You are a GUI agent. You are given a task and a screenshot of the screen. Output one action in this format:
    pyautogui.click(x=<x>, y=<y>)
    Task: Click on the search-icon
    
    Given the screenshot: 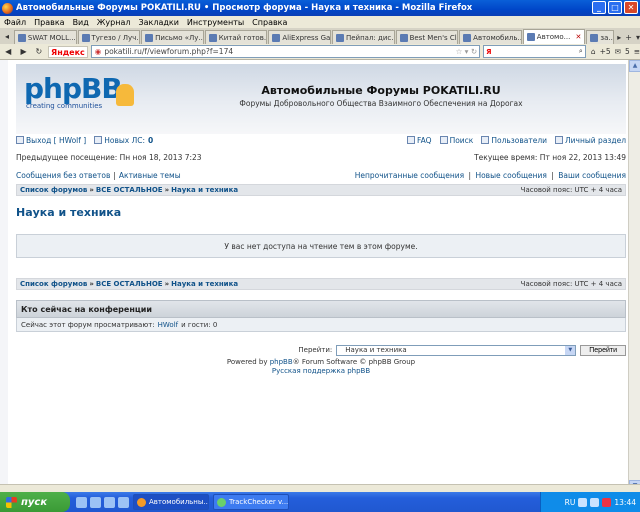 What is the action you would take?
    pyautogui.click(x=443, y=139)
    